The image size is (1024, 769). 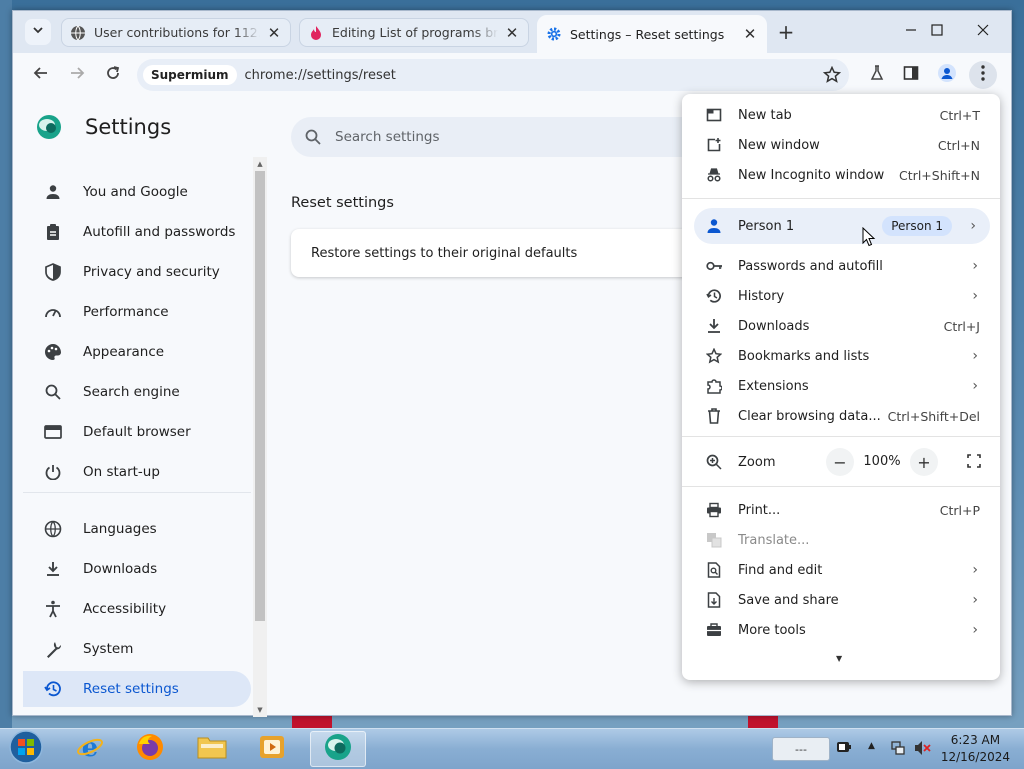 I want to click on sidebar-item-on-startup: On start-up, so click(x=137, y=472).